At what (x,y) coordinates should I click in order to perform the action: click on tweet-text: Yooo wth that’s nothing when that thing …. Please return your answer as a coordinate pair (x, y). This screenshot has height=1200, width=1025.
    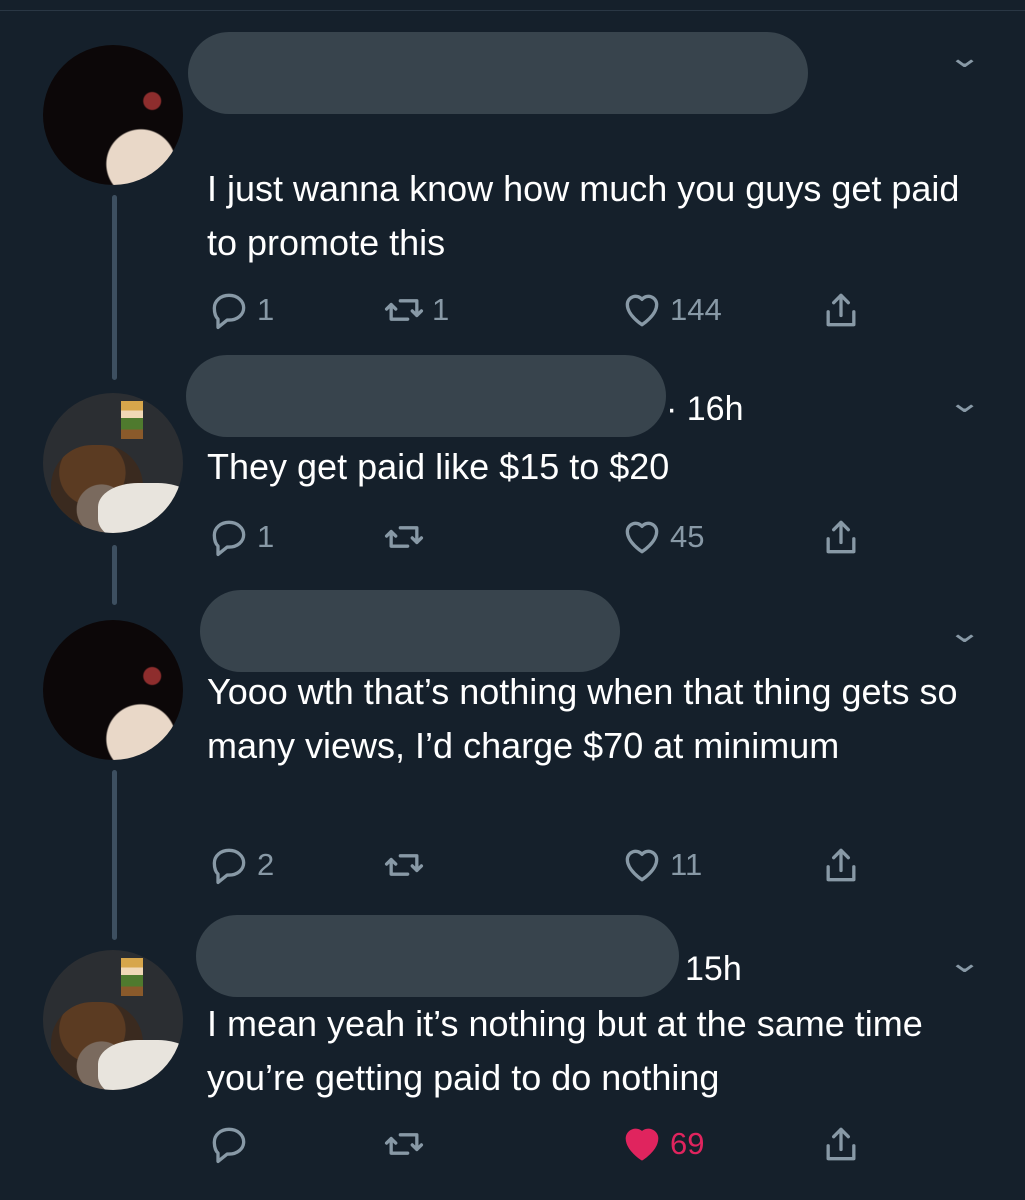
    Looking at the image, I should click on (582, 718).